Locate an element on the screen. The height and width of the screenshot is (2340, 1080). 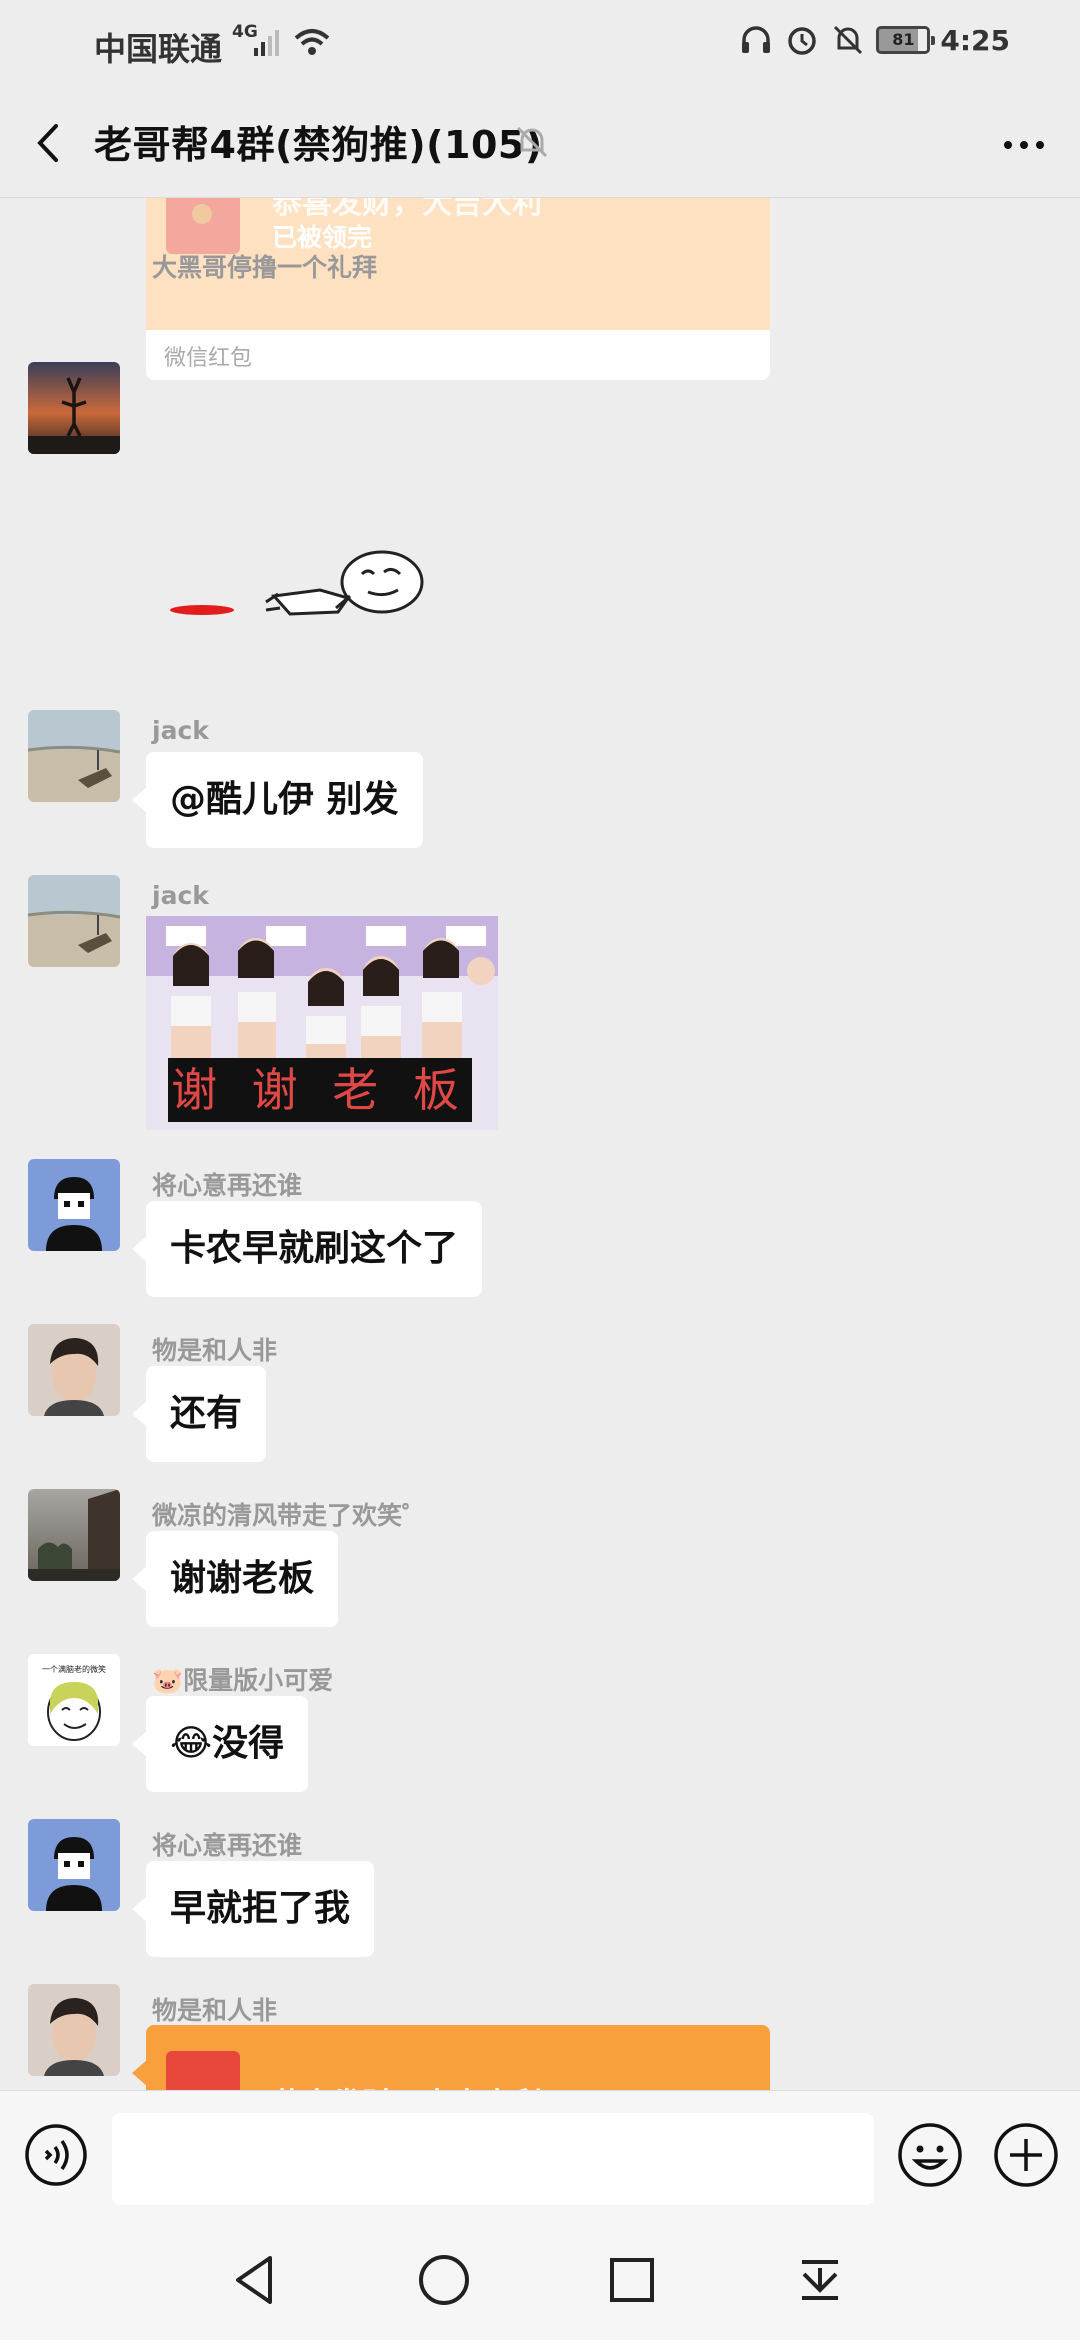
red-packet-card: 恭喜发财，大吉大利 is located at coordinates (451, 2057).